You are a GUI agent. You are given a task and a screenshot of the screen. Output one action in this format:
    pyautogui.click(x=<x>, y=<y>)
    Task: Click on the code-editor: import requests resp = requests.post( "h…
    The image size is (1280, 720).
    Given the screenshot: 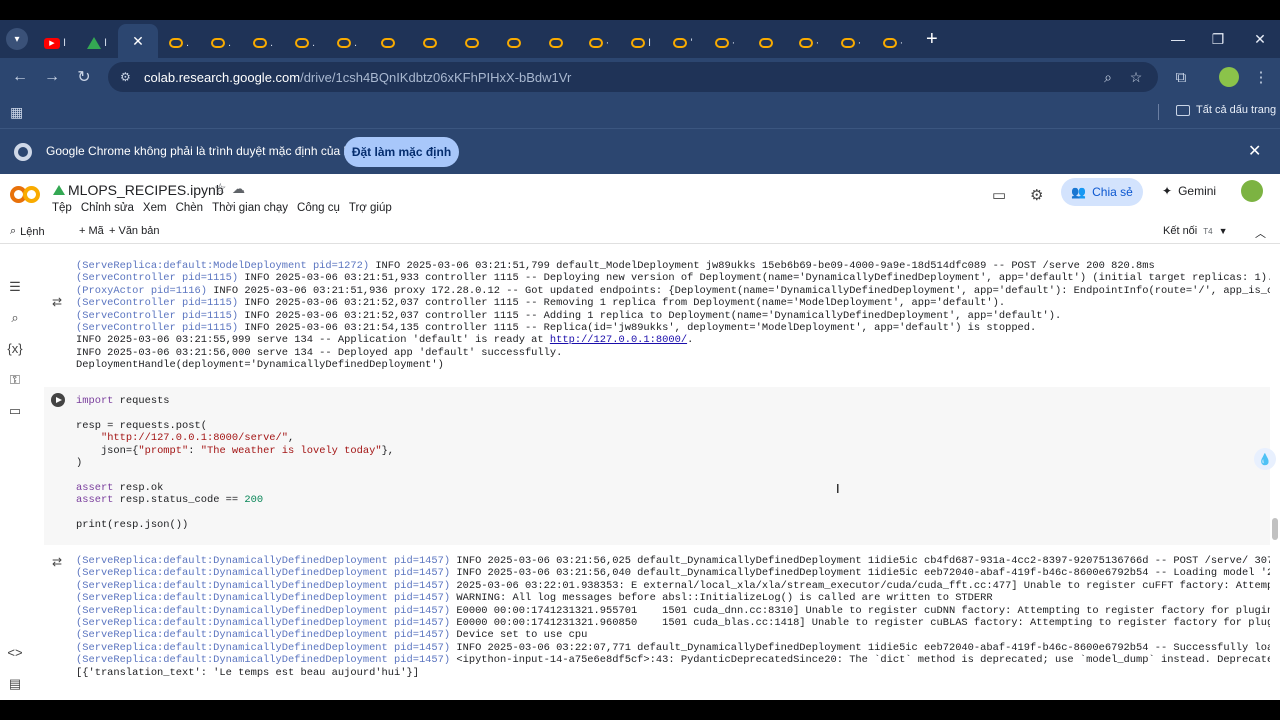 What is the action you would take?
    pyautogui.click(x=235, y=463)
    